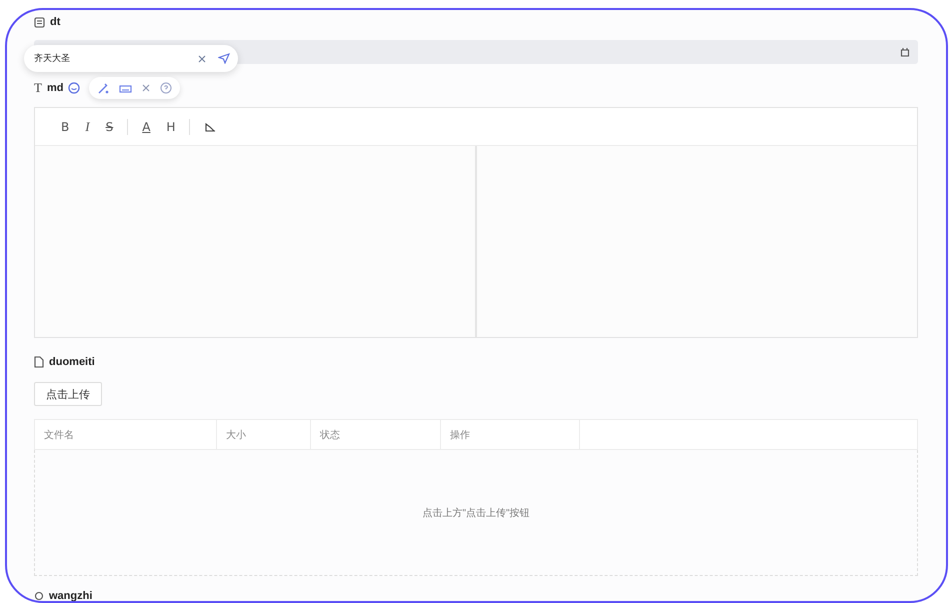 The height and width of the screenshot is (603, 950). What do you see at coordinates (224, 58) in the screenshot?
I see `send-icon` at bounding box center [224, 58].